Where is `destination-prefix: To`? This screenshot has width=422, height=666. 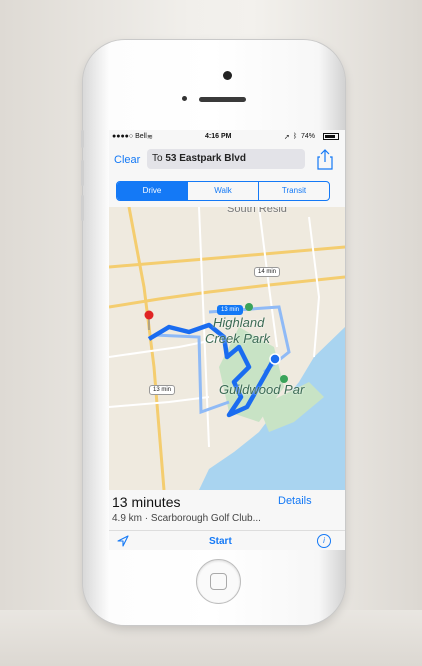 destination-prefix: To is located at coordinates (159, 158).